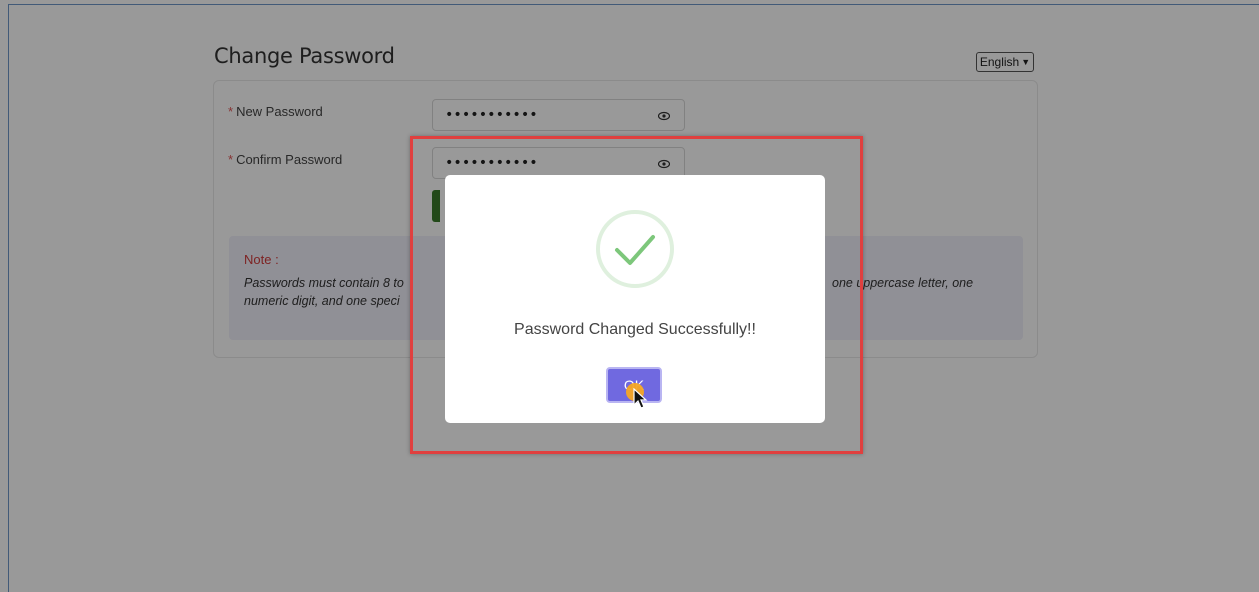  What do you see at coordinates (635, 249) in the screenshot?
I see `check-circle-icon` at bounding box center [635, 249].